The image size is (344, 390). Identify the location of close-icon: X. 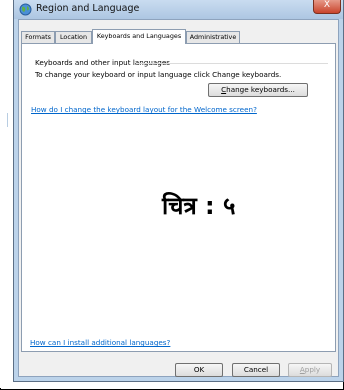
(327, 7).